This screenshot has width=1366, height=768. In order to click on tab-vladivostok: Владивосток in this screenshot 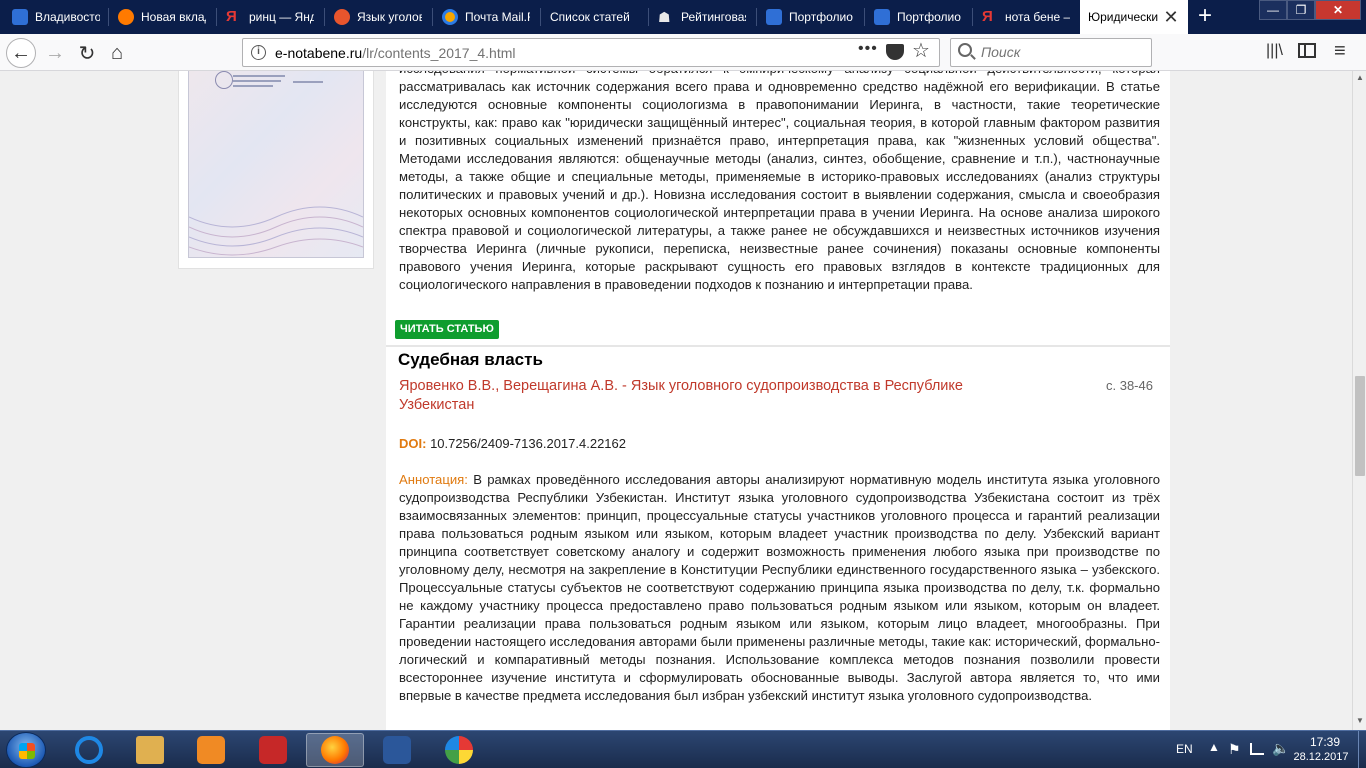, I will do `click(56, 17)`.